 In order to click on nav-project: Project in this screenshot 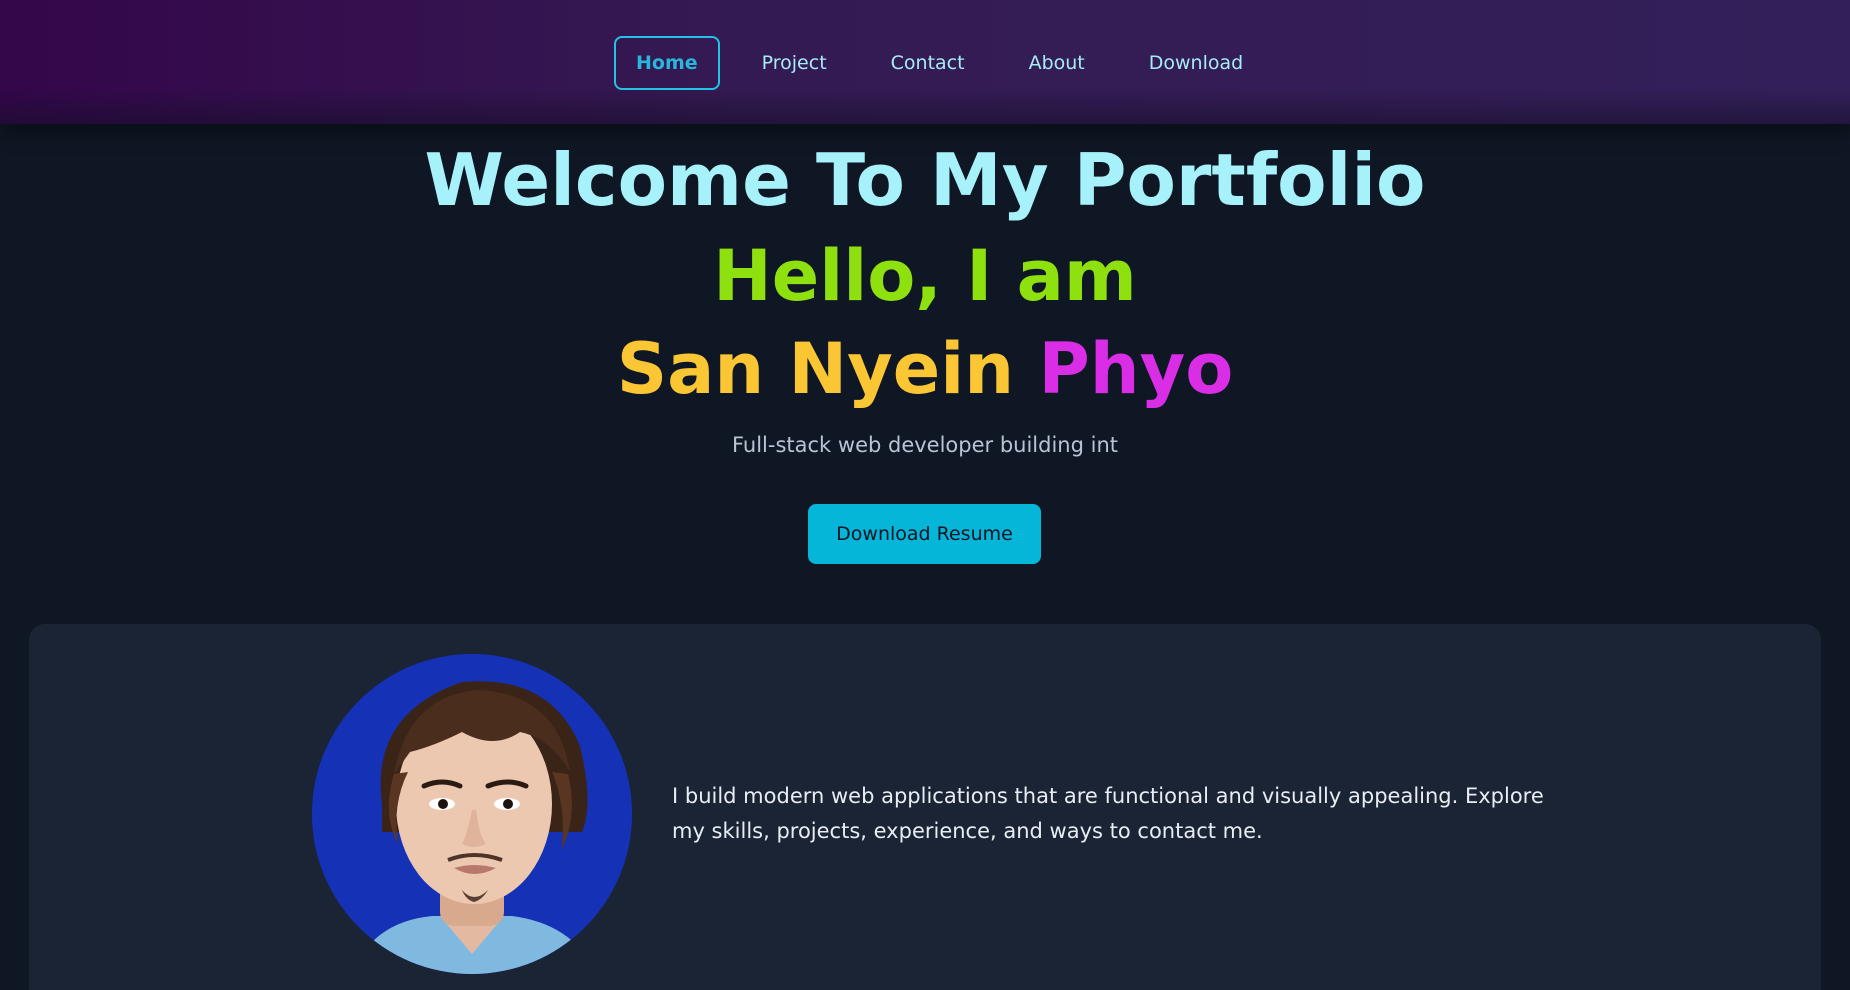, I will do `click(794, 63)`.